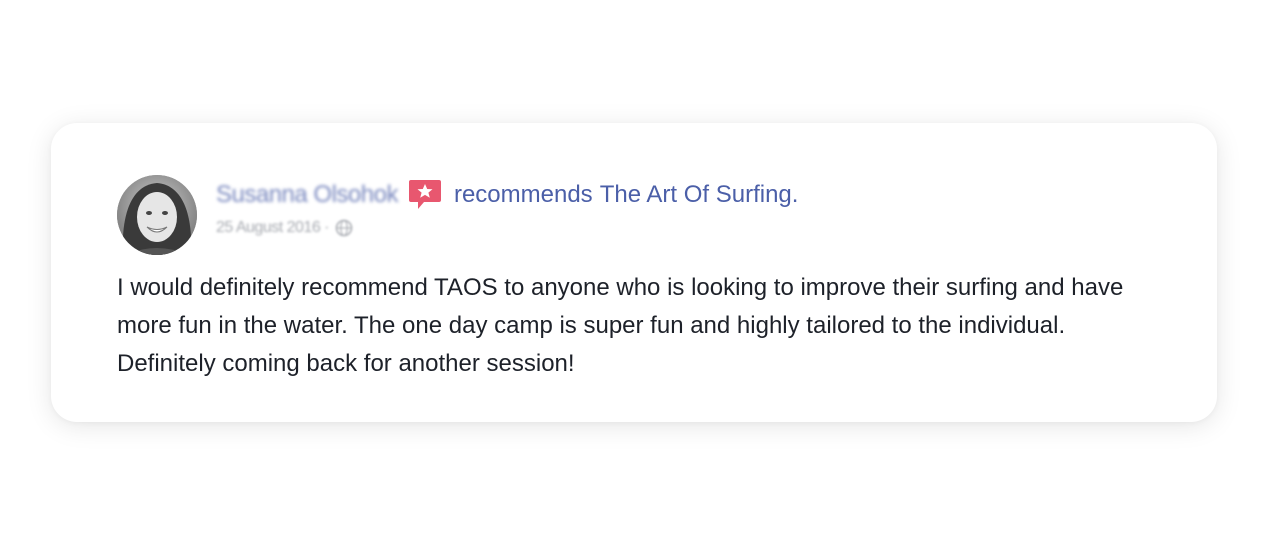 The width and height of the screenshot is (1268, 544). I want to click on avatar, so click(157, 215).